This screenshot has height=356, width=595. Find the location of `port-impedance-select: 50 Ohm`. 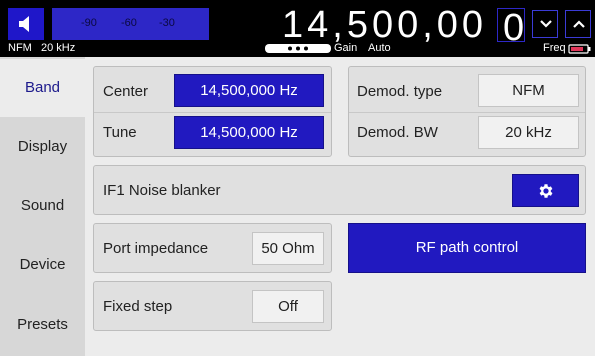

port-impedance-select: 50 Ohm is located at coordinates (288, 248).